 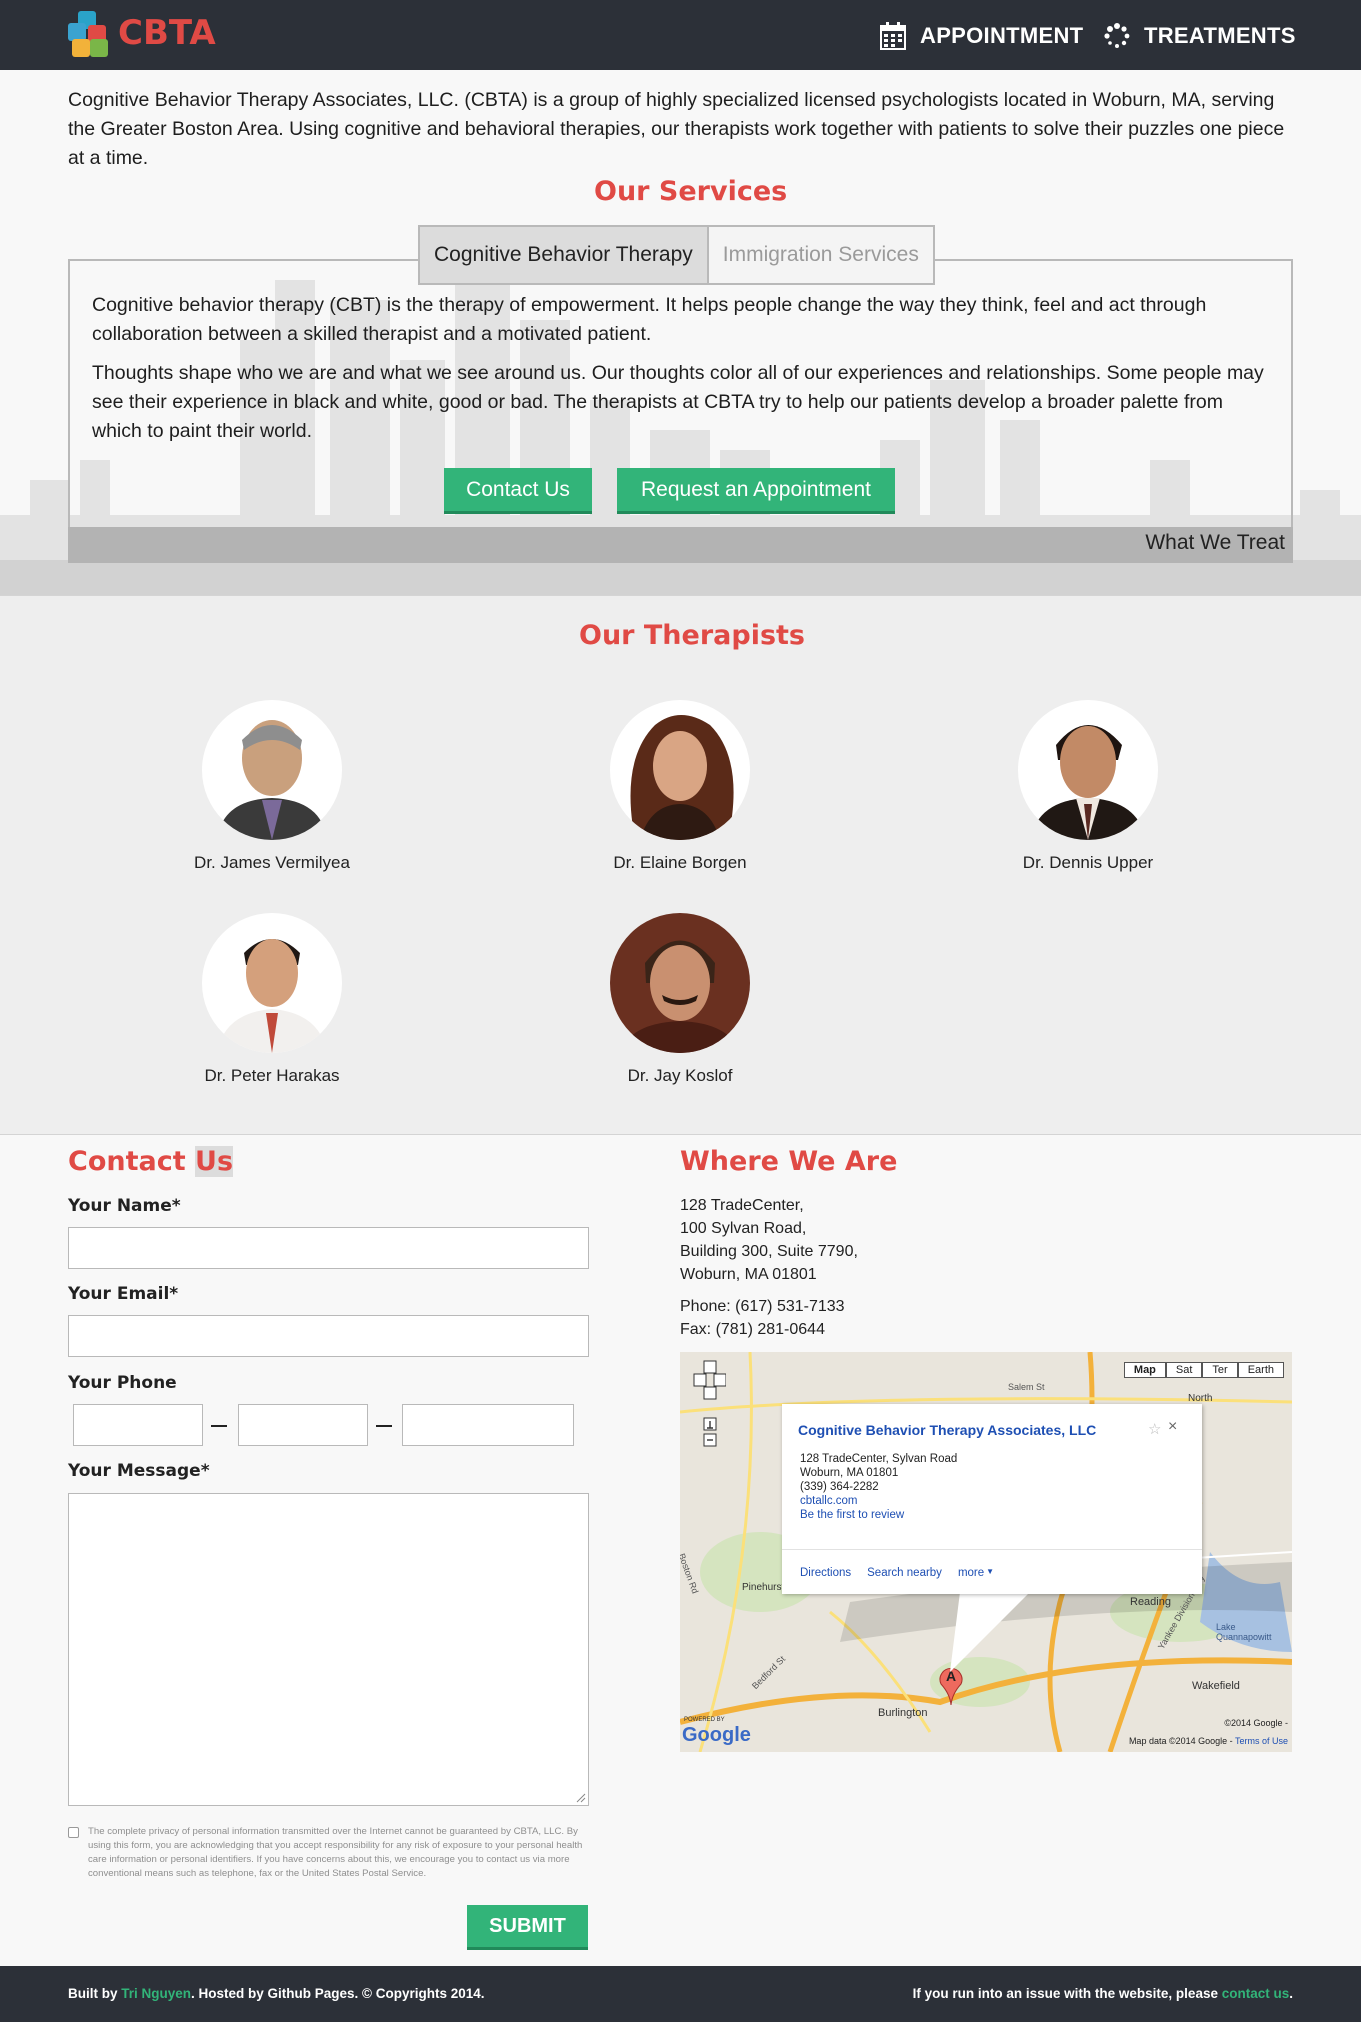 What do you see at coordinates (704, 1720) in the screenshot?
I see `powered-by-label: POWERED BY` at bounding box center [704, 1720].